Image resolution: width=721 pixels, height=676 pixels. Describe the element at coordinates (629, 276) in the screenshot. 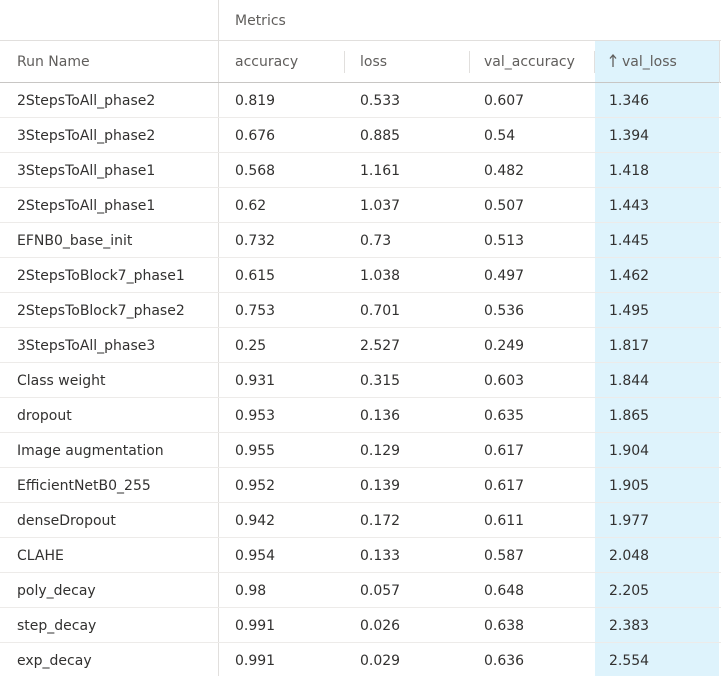

I see `val-loss-cell: 1.462` at that location.